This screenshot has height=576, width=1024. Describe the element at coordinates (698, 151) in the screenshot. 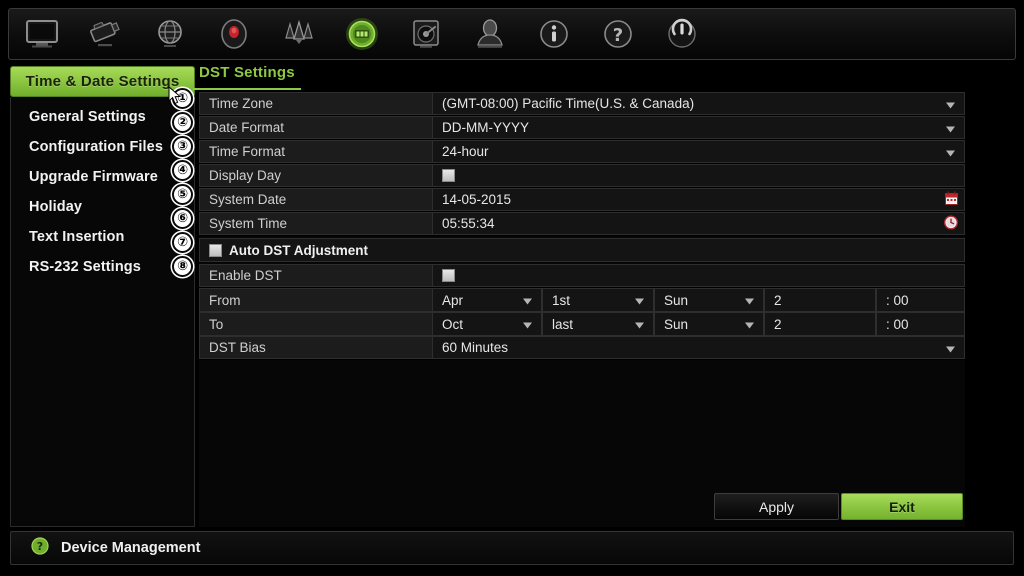

I see `time-format-select: 24-hour` at that location.